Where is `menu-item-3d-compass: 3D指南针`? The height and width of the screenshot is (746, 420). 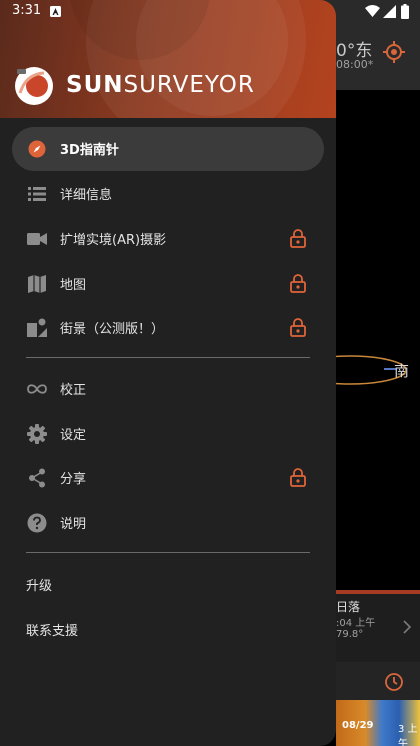 menu-item-3d-compass: 3D指南针 is located at coordinates (168, 149).